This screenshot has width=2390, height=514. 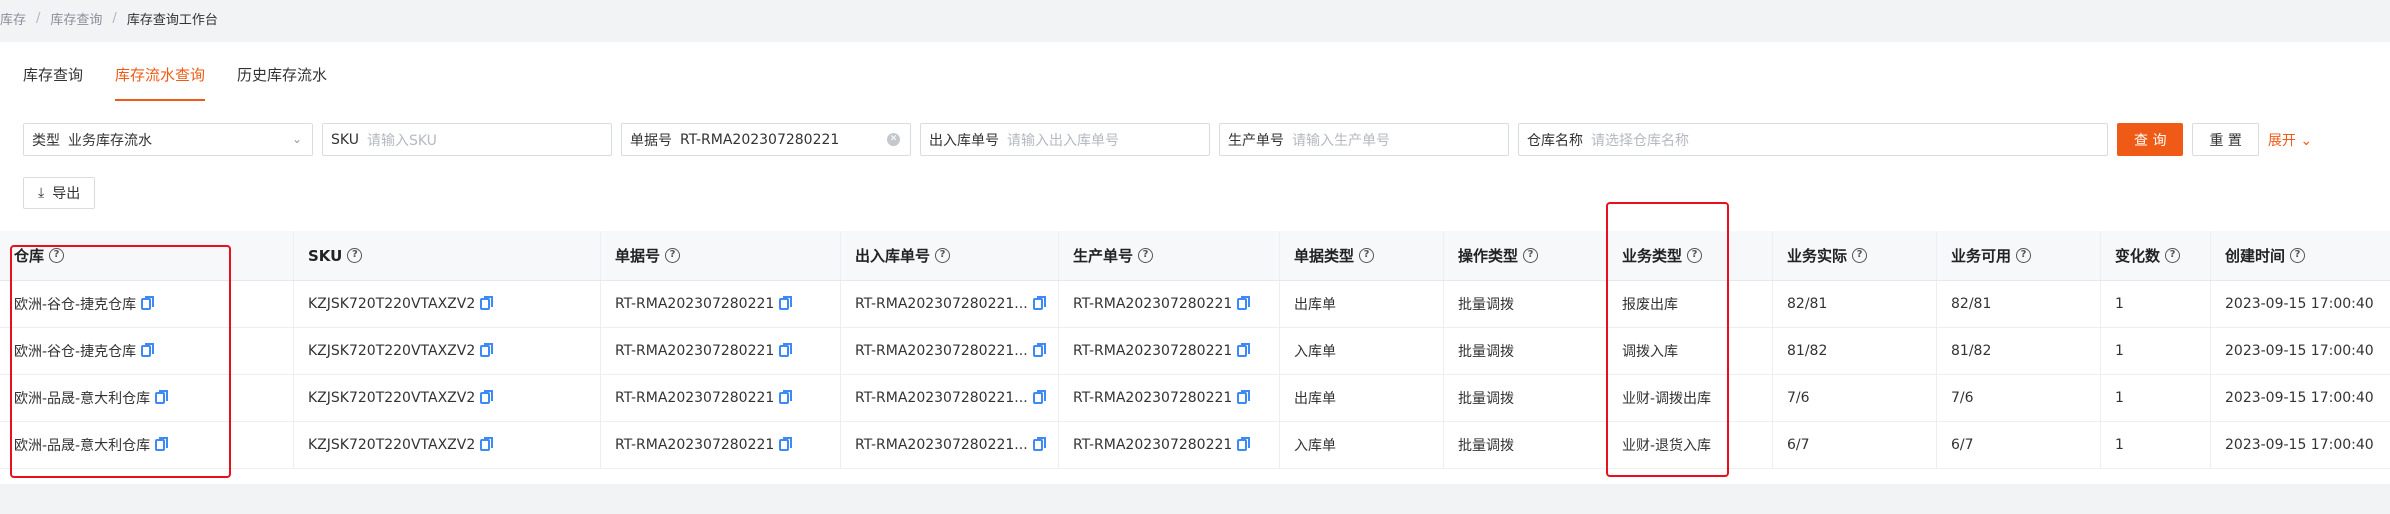 I want to click on sku-field: SKU 请输入SKU, so click(x=467, y=139).